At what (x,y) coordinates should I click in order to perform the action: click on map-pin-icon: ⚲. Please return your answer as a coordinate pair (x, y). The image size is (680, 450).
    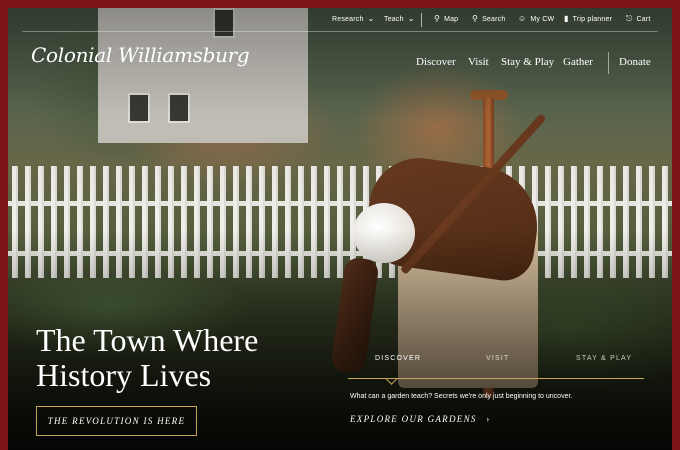
    Looking at the image, I should click on (437, 18).